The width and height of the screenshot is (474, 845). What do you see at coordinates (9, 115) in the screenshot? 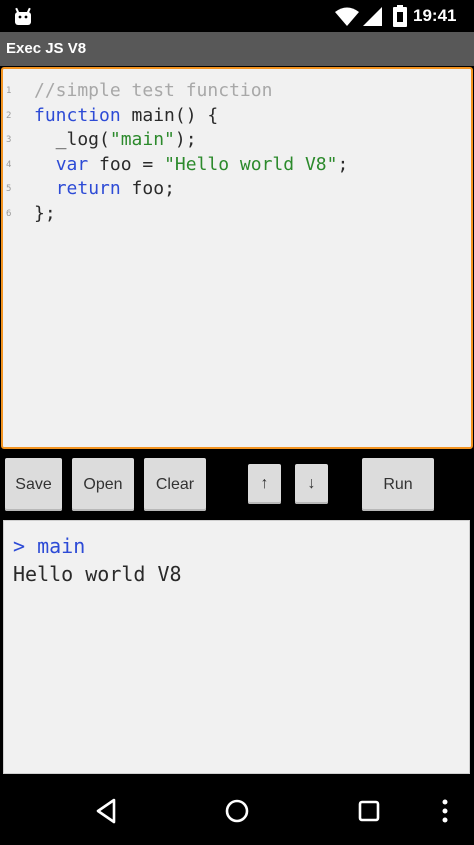
I see `line-number: 2` at bounding box center [9, 115].